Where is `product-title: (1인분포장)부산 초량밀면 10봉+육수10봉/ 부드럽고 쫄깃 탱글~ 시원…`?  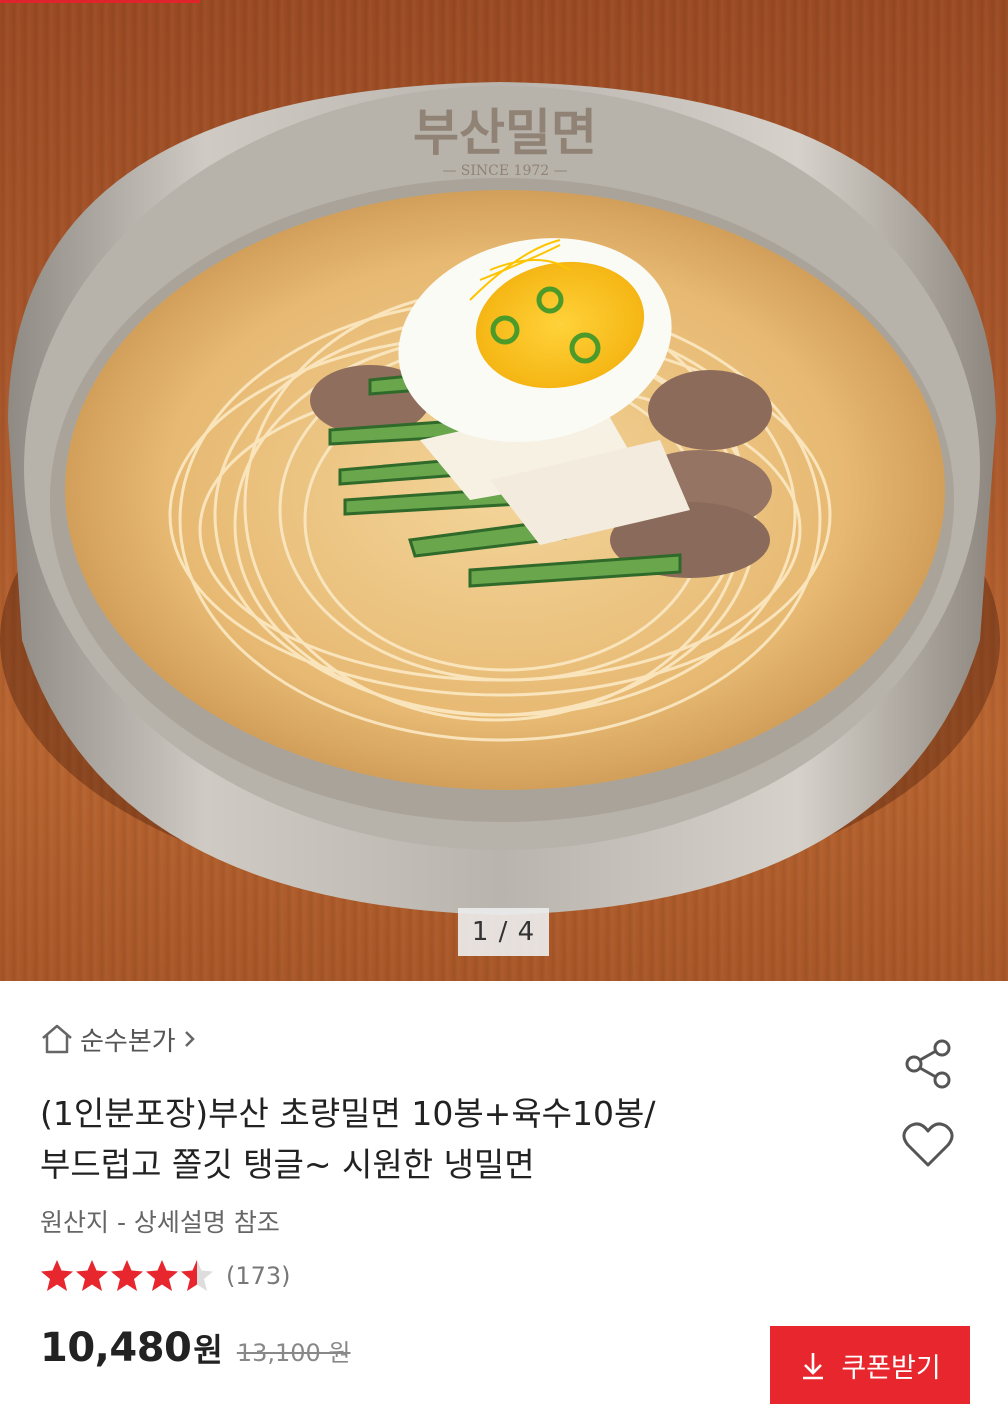 product-title: (1인분포장)부산 초량밀면 10봉+육수10봉/ 부드럽고 쫄깃 탱글~ 시원… is located at coordinates (435, 1139).